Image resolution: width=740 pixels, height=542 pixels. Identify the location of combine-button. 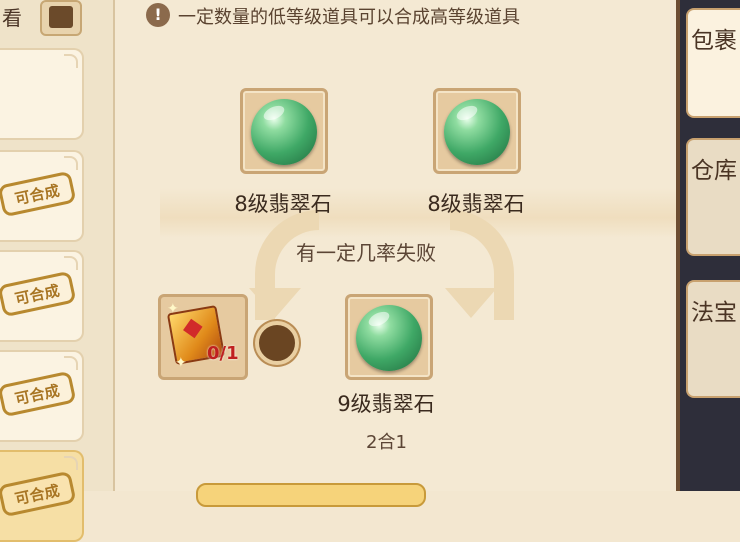
(311, 495).